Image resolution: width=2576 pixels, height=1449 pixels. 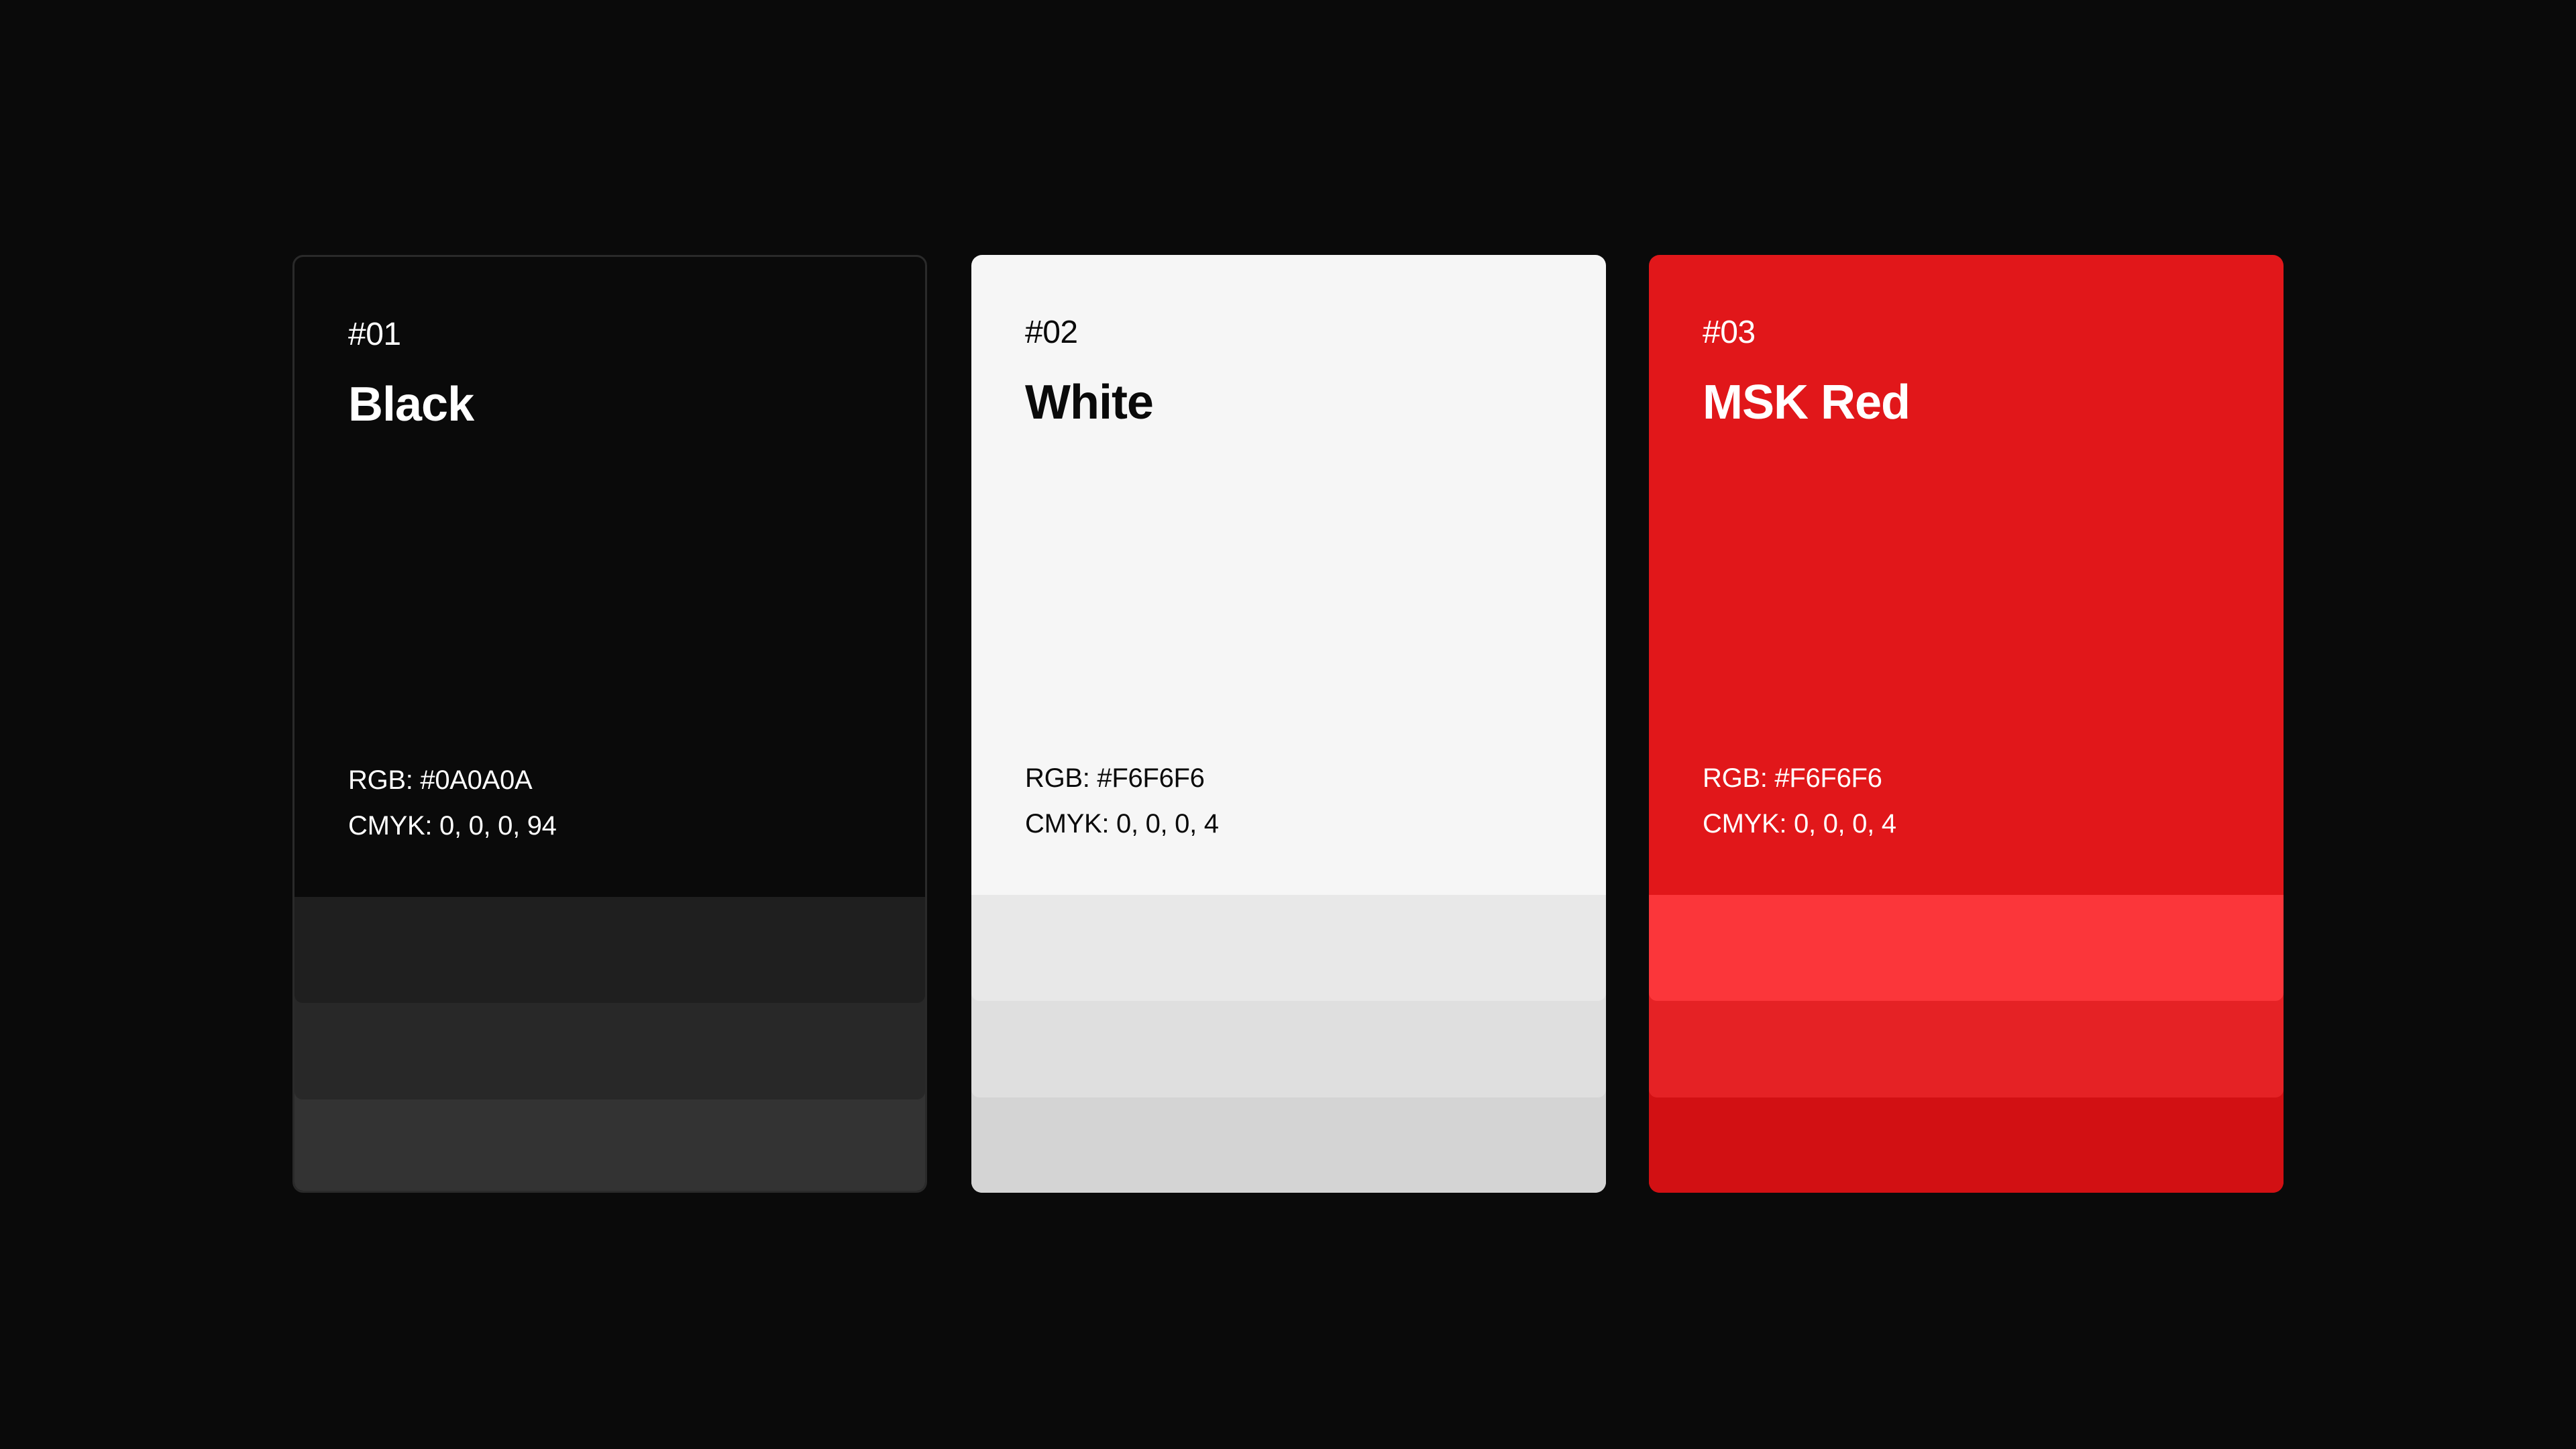 I want to click on swatch-number: #01, so click(x=374, y=334).